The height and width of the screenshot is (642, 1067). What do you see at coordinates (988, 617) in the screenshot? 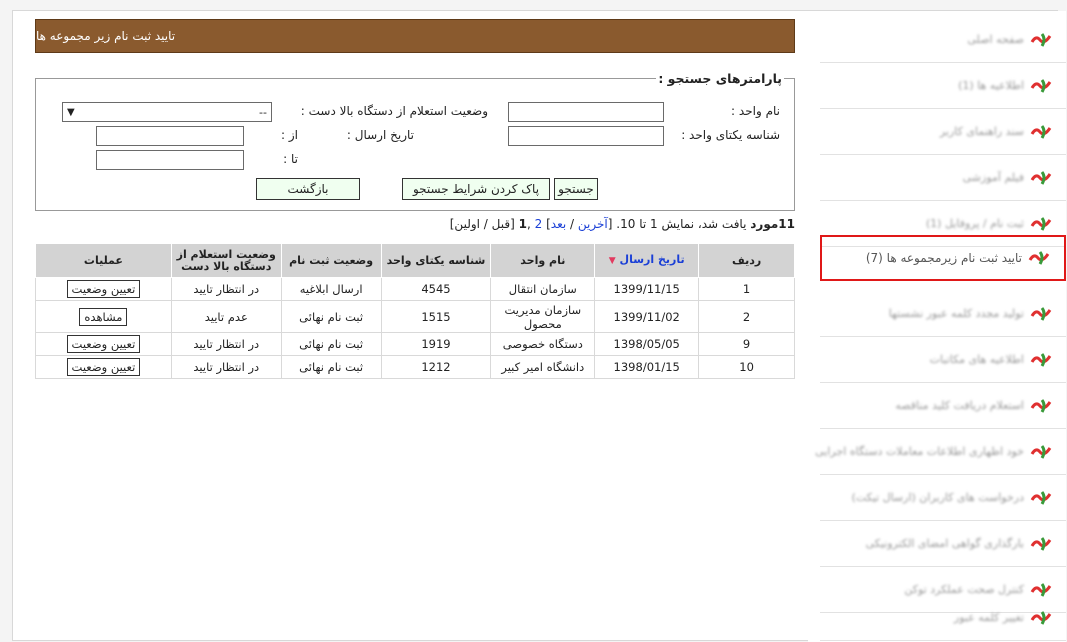
I see `sidebar-item-label: تغییر کلمه عبور` at bounding box center [988, 617].